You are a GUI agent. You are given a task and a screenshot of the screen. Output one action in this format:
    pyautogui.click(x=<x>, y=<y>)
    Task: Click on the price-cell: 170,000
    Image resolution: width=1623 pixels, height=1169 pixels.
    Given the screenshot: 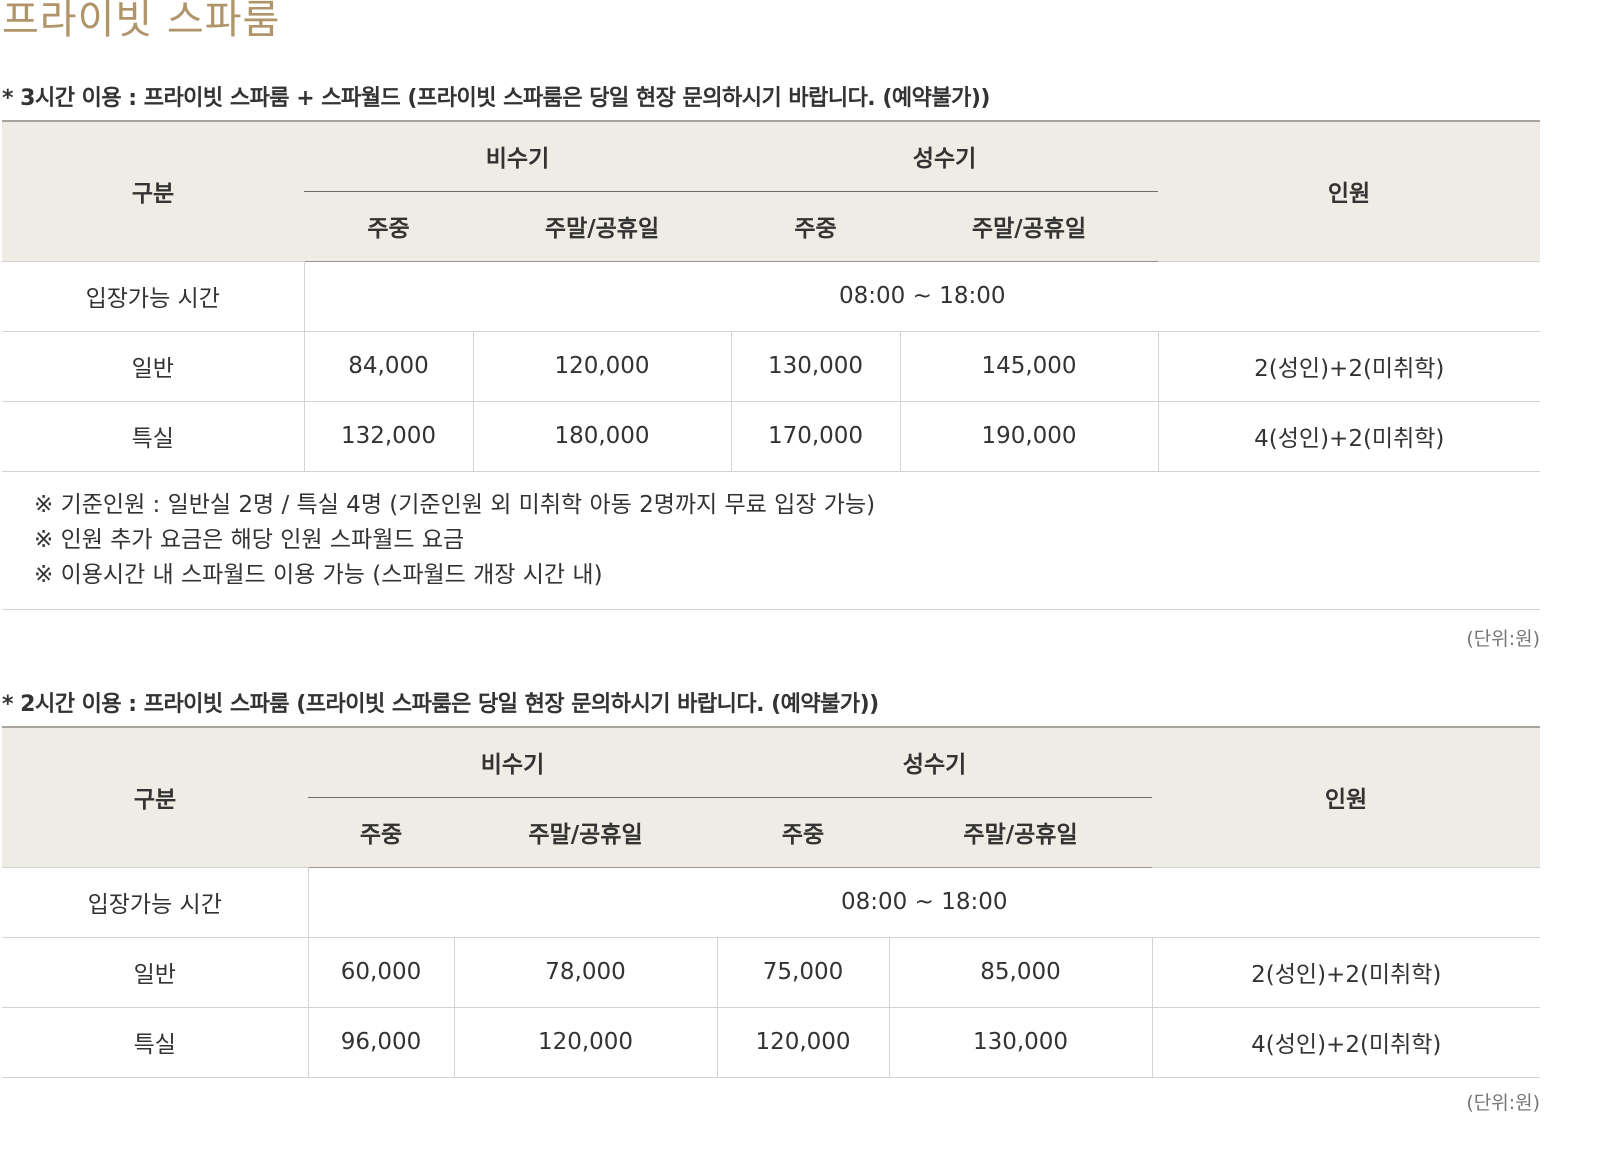 What is the action you would take?
    pyautogui.click(x=815, y=436)
    